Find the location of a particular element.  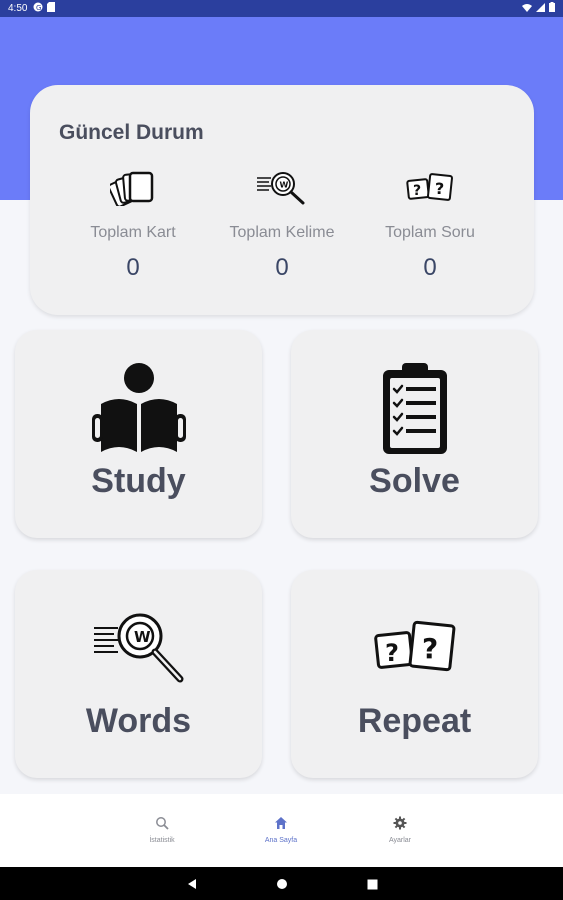

sd-card-icon is located at coordinates (51, 8).